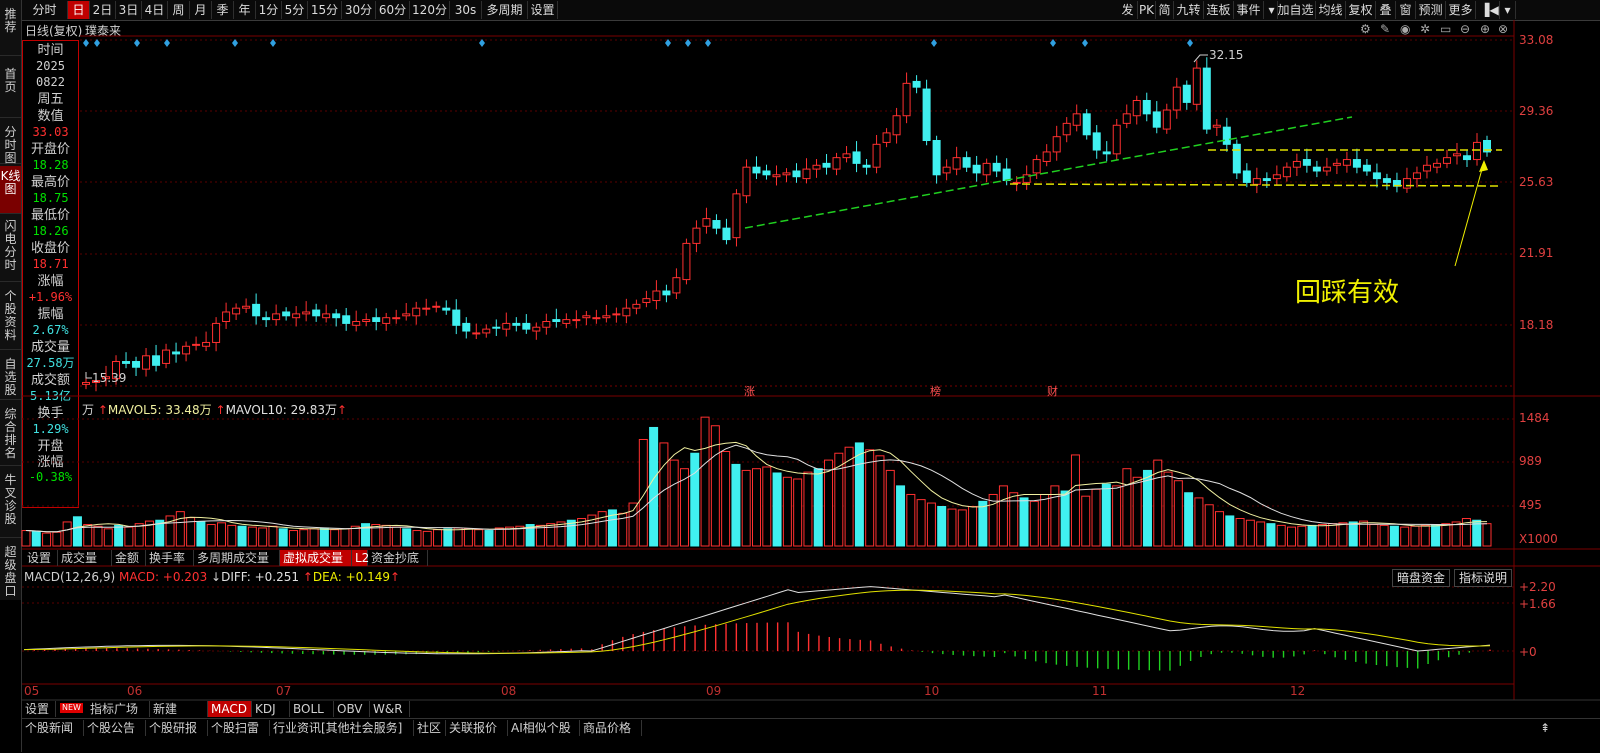 The height and width of the screenshot is (753, 1600). Describe the element at coordinates (179, 709) in the screenshot. I see `indicator-tab-2: 新建` at that location.